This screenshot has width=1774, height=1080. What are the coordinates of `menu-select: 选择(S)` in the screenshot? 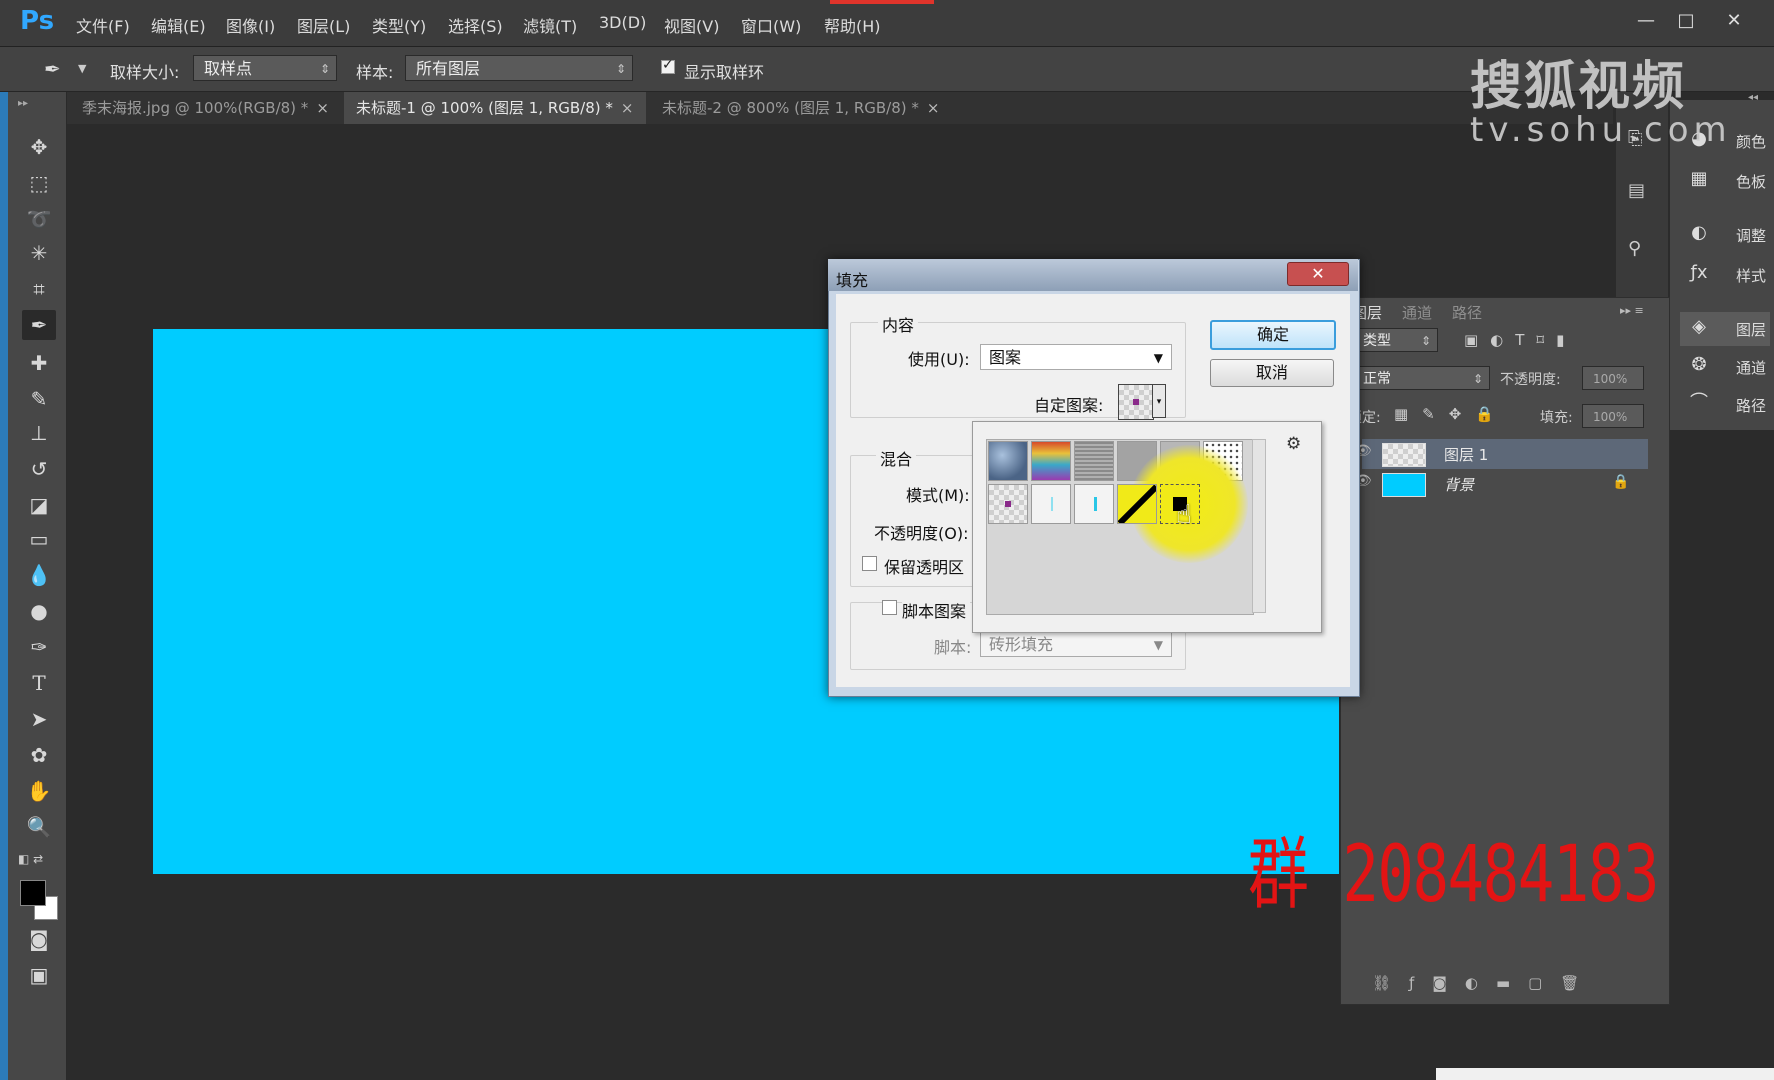 It's located at (475, 25).